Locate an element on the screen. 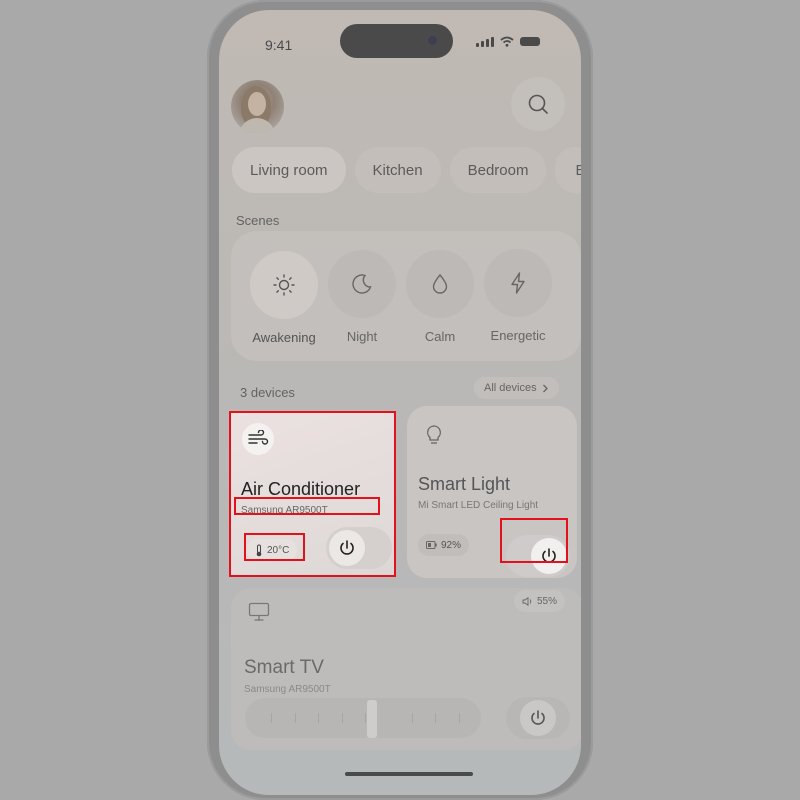  scene-night: Night is located at coordinates (362, 297).